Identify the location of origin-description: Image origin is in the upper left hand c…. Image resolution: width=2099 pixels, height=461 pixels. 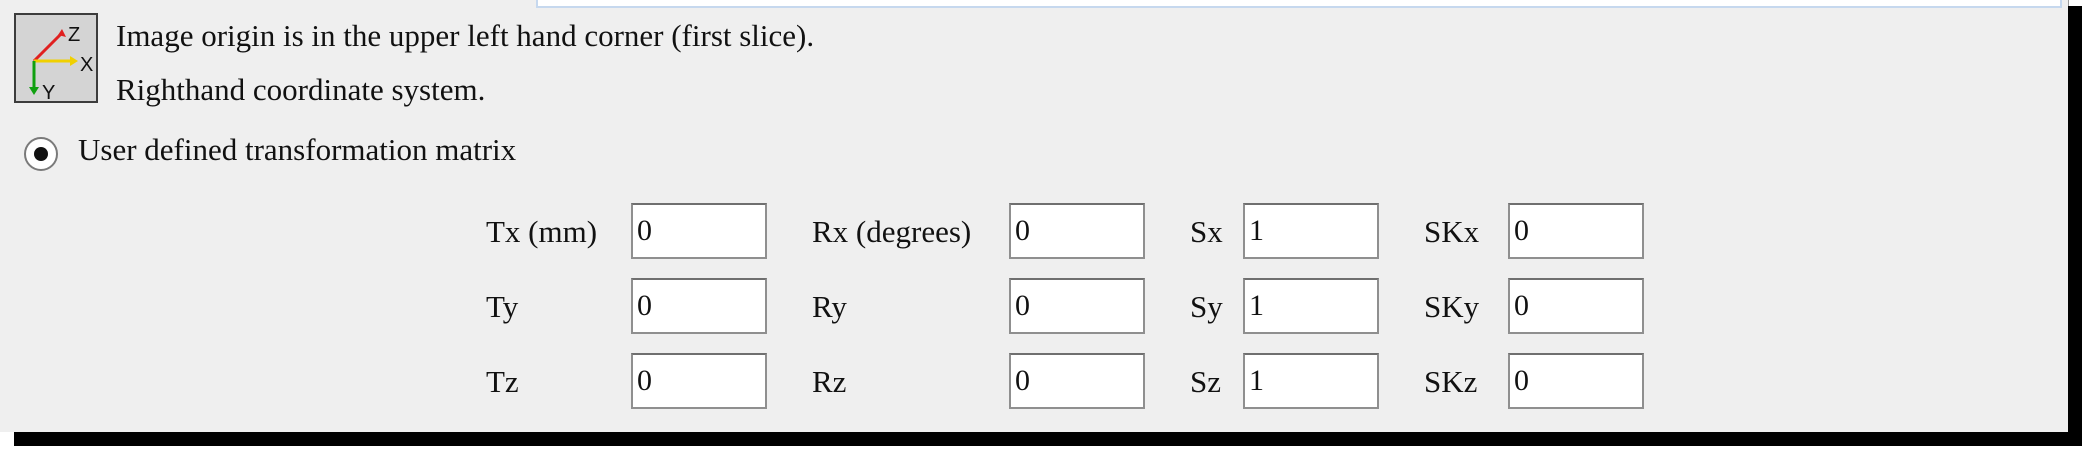
(465, 35).